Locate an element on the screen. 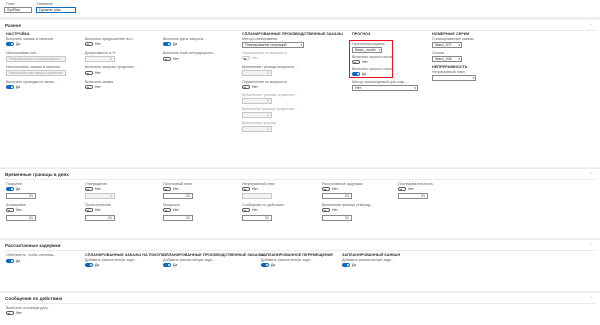 The image size is (600, 325). section-title-messages: Сообщения по действию is located at coordinates (34, 298).